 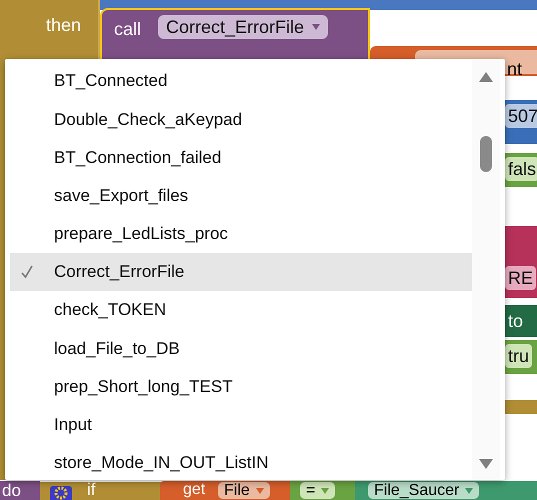 I want to click on checkmark-icon, so click(x=27, y=271).